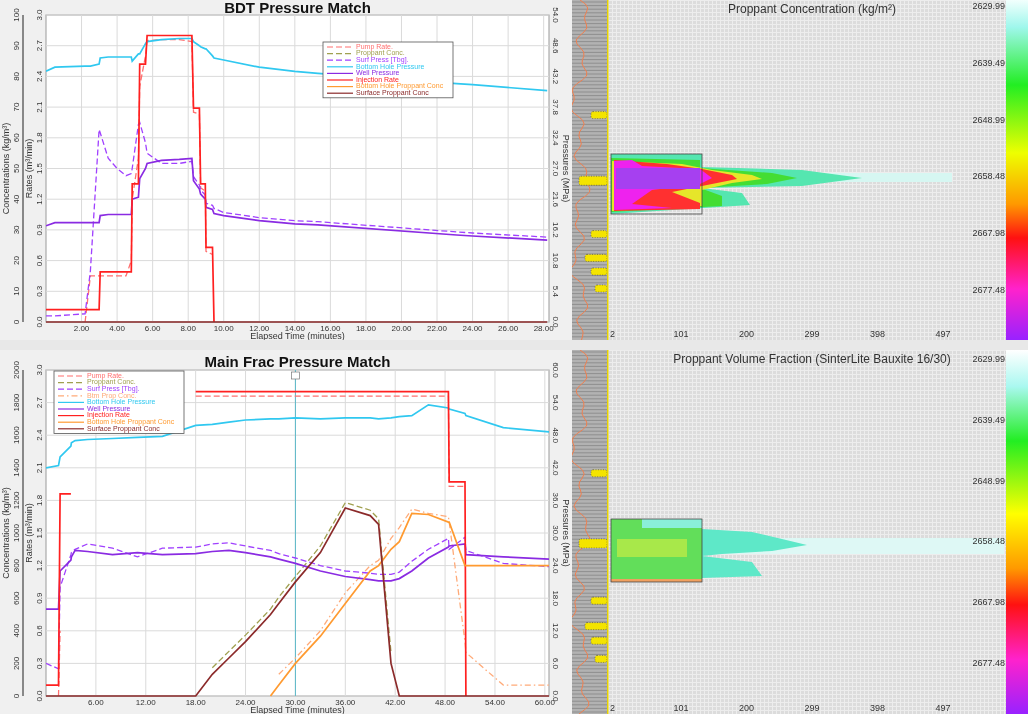 Image resolution: width=1028 pixels, height=714 pixels. What do you see at coordinates (40, 199) in the screenshot?
I see `axis-tick-label: 1.2` at bounding box center [40, 199].